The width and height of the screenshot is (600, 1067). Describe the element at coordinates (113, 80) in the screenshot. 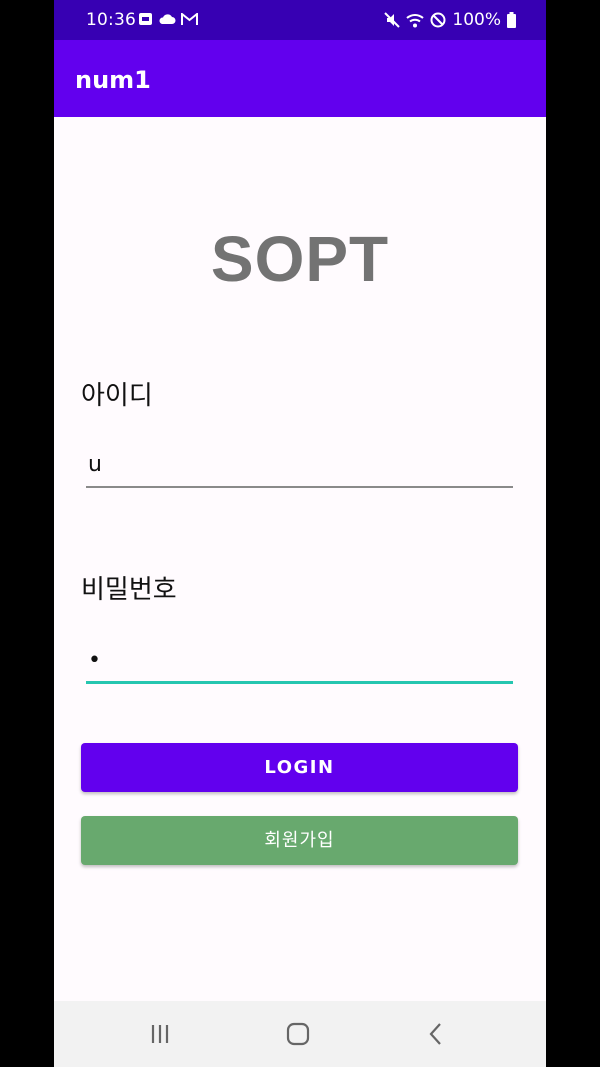

I see `app-title: num1` at that location.